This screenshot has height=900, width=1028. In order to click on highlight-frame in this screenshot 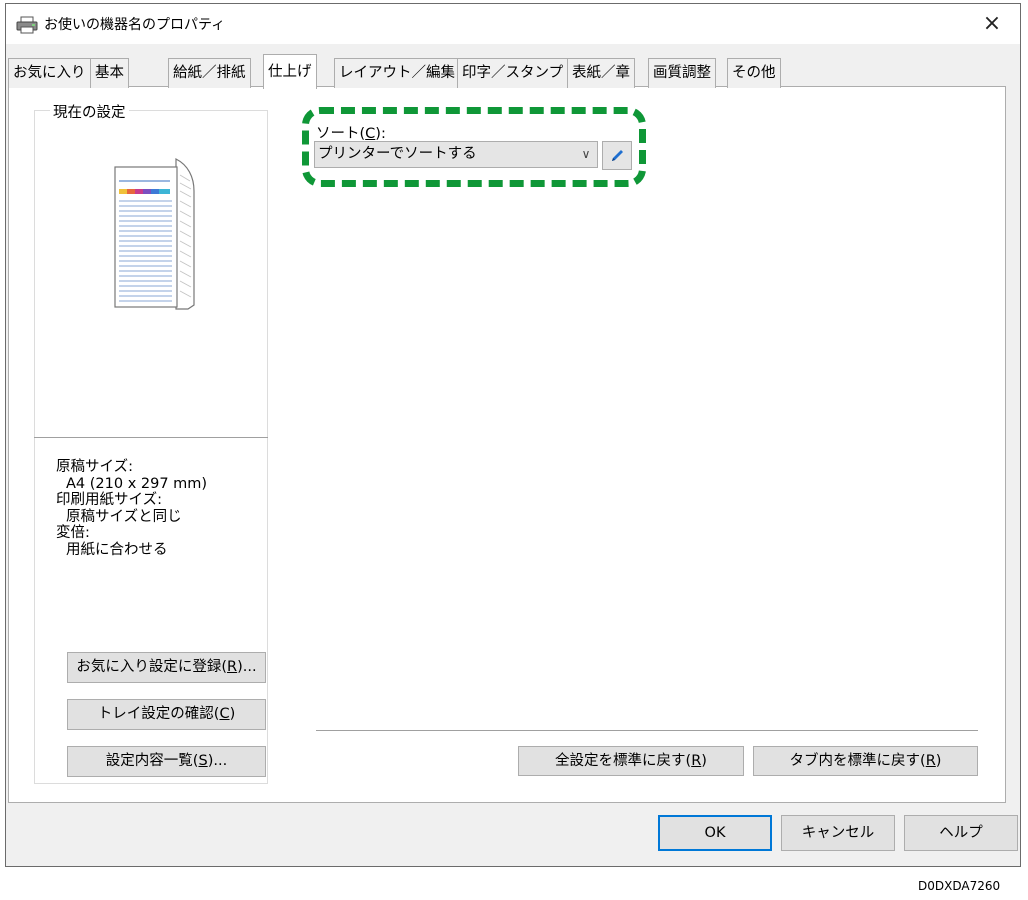, I will do `click(474, 147)`.